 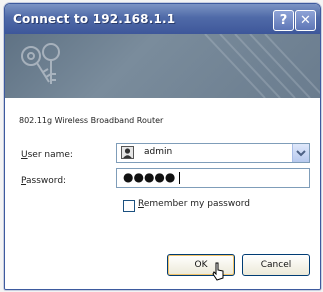 I want to click on password-field: ●●●●●, so click(x=213, y=178).